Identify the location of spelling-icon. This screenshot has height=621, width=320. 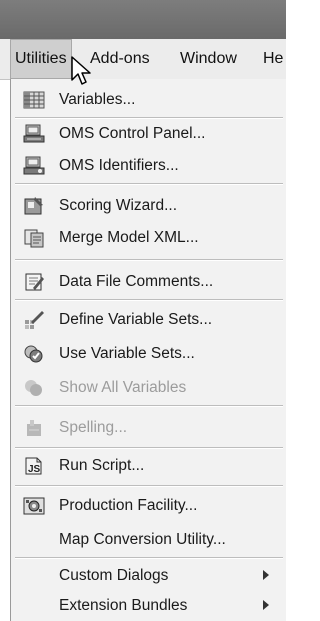
(34, 428).